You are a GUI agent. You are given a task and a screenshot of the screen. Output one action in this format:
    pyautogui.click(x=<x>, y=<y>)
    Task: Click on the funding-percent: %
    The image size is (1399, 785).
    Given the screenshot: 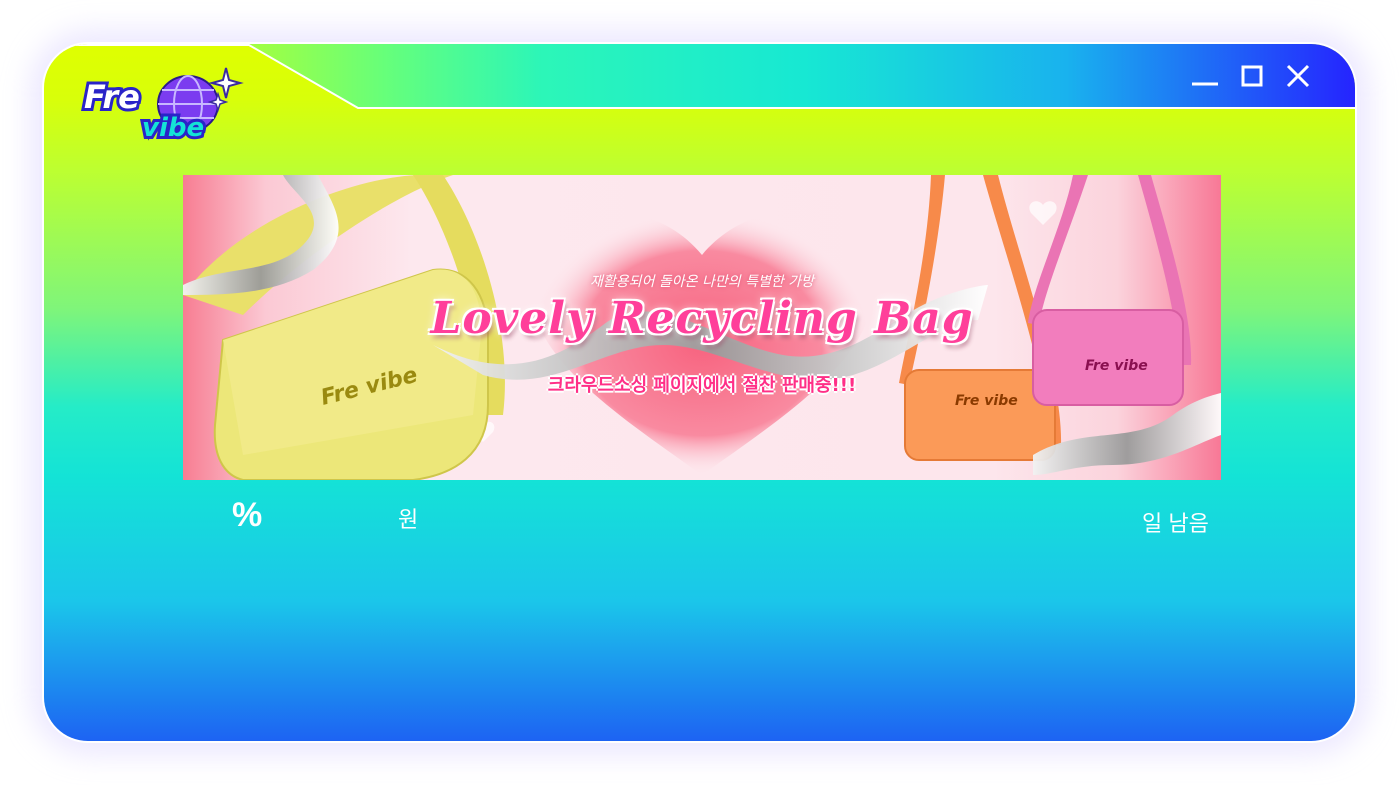 What is the action you would take?
    pyautogui.click(x=247, y=515)
    